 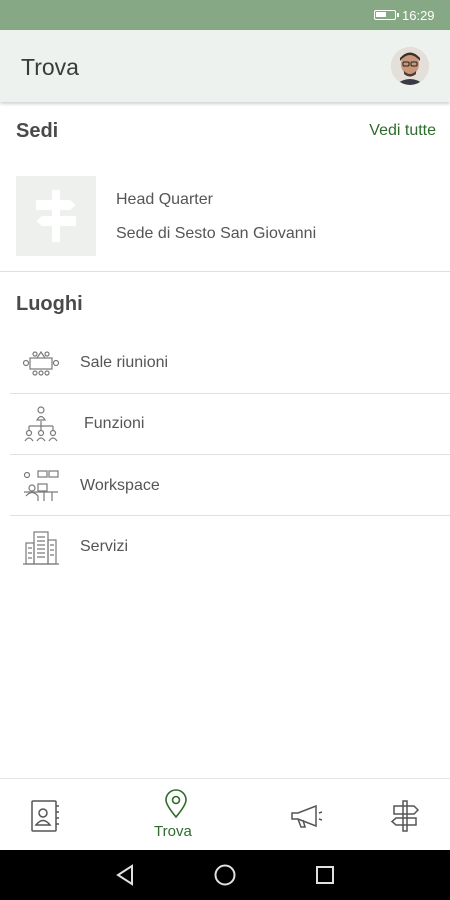 What do you see at coordinates (225, 547) in the screenshot?
I see `list-item-servizi: Servizi` at bounding box center [225, 547].